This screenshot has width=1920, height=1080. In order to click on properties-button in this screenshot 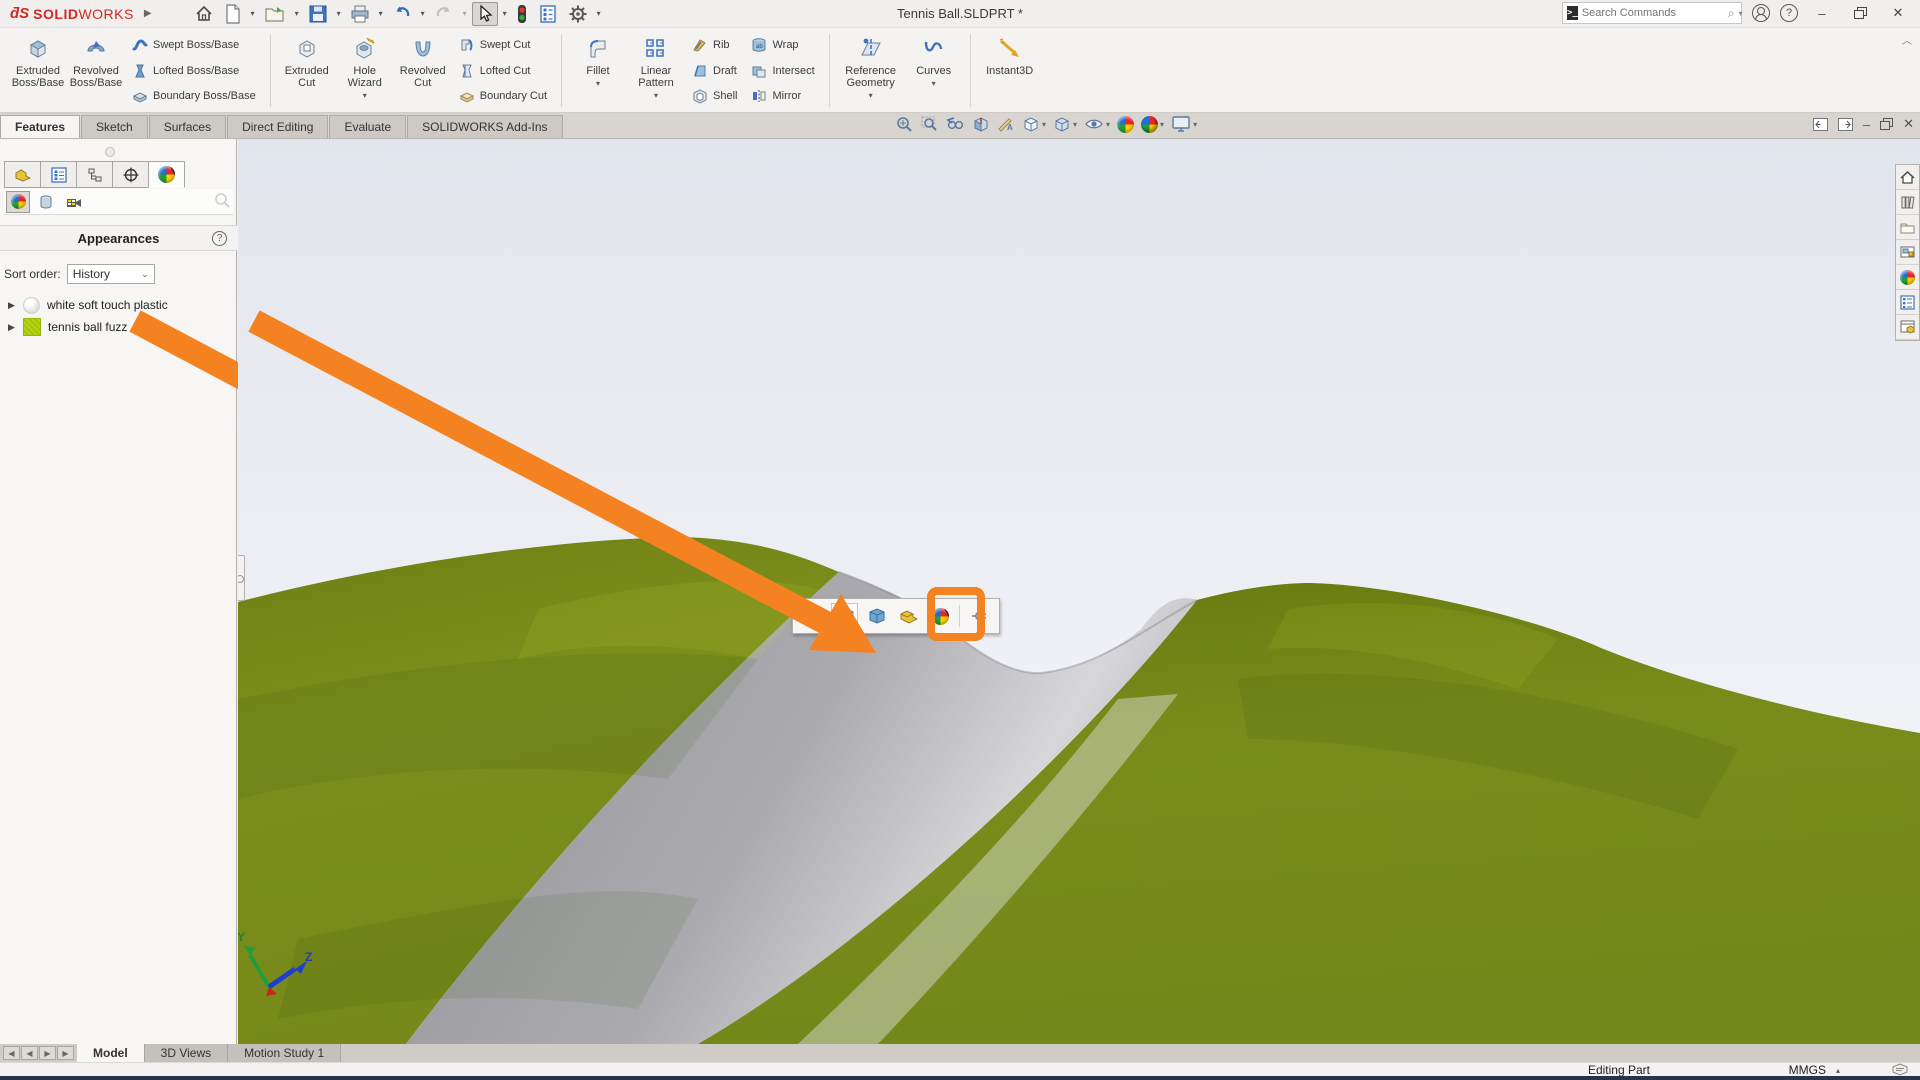, I will do `click(548, 14)`.